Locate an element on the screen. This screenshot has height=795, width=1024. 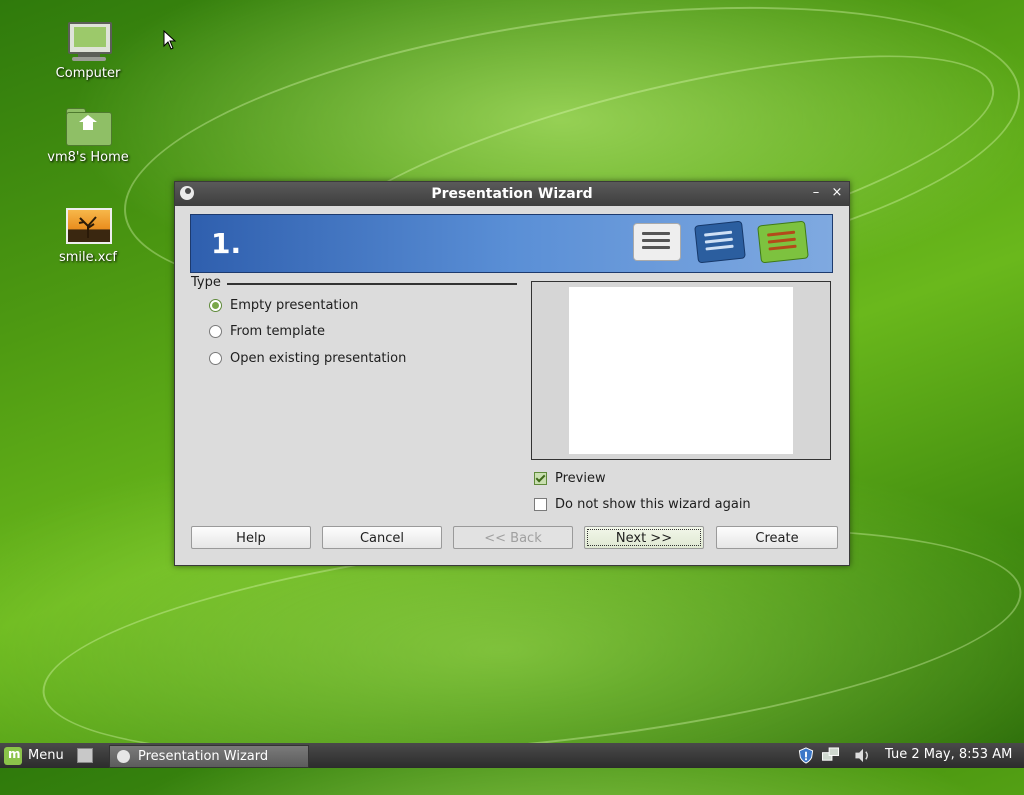
back-button: << Back is located at coordinates (513, 537).